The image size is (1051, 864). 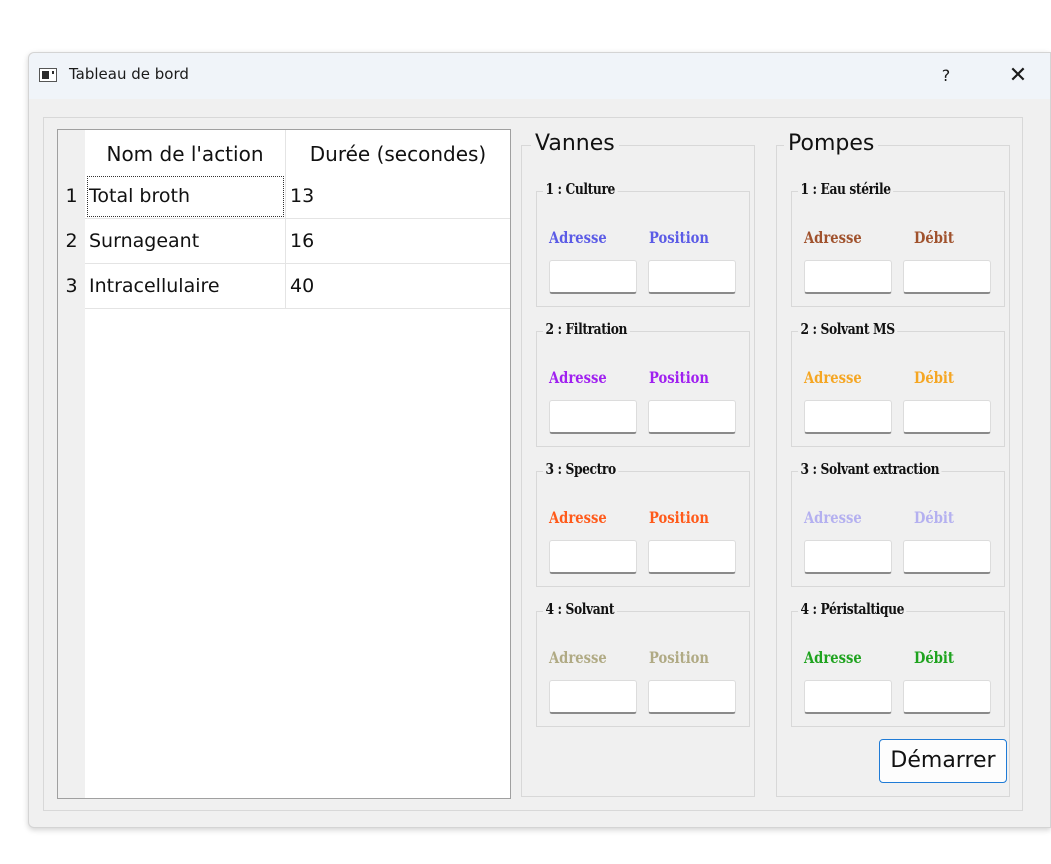 What do you see at coordinates (539, 76) in the screenshot?
I see `title-bar: Tableau de bord ? ✕` at bounding box center [539, 76].